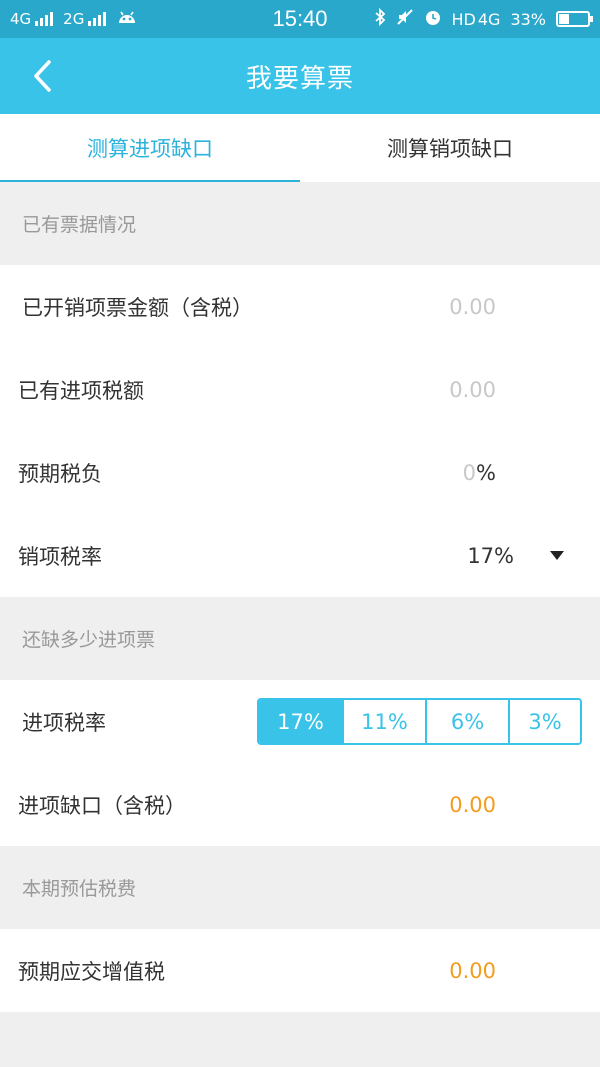  I want to click on status-right: HD 4G 33%, so click(483, 18).